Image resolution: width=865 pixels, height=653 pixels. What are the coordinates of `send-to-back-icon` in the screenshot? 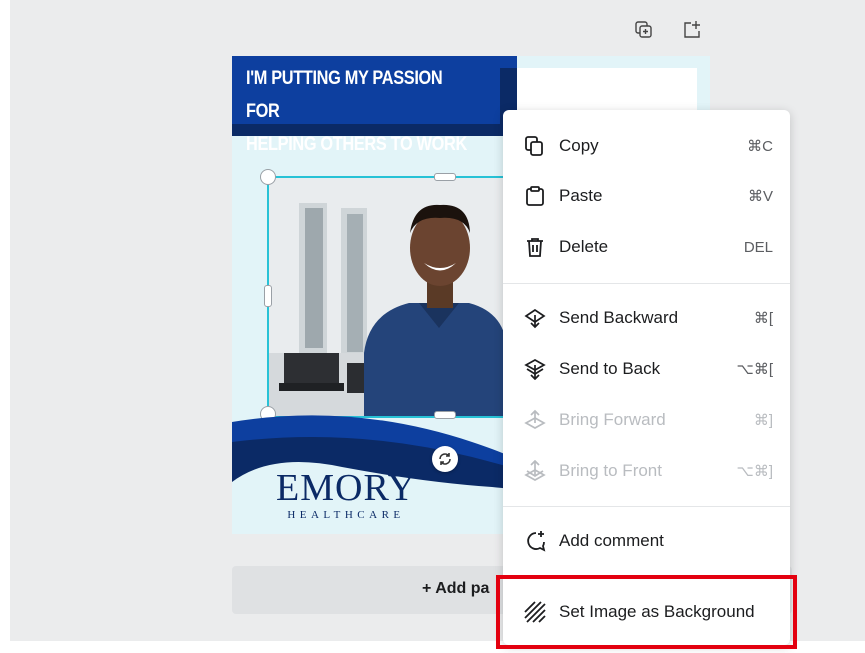 It's located at (535, 369).